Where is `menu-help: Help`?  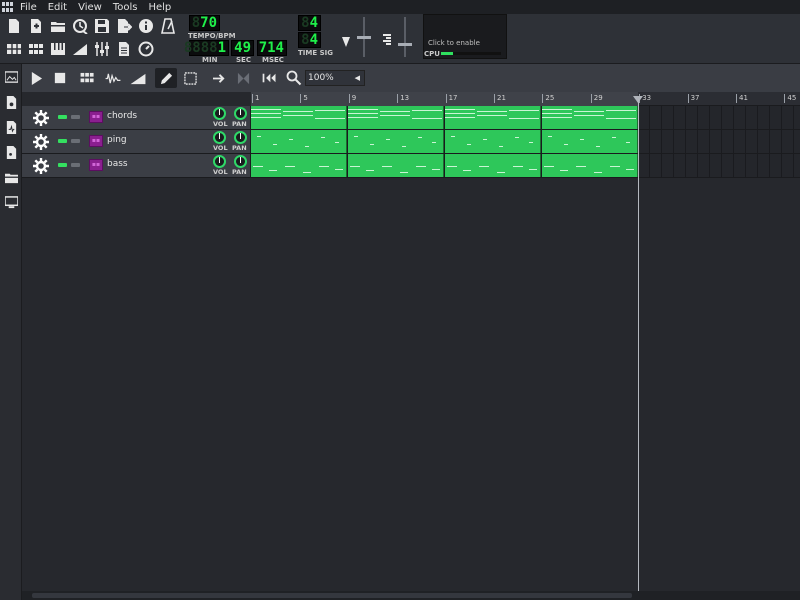
menu-help: Help is located at coordinates (159, 7).